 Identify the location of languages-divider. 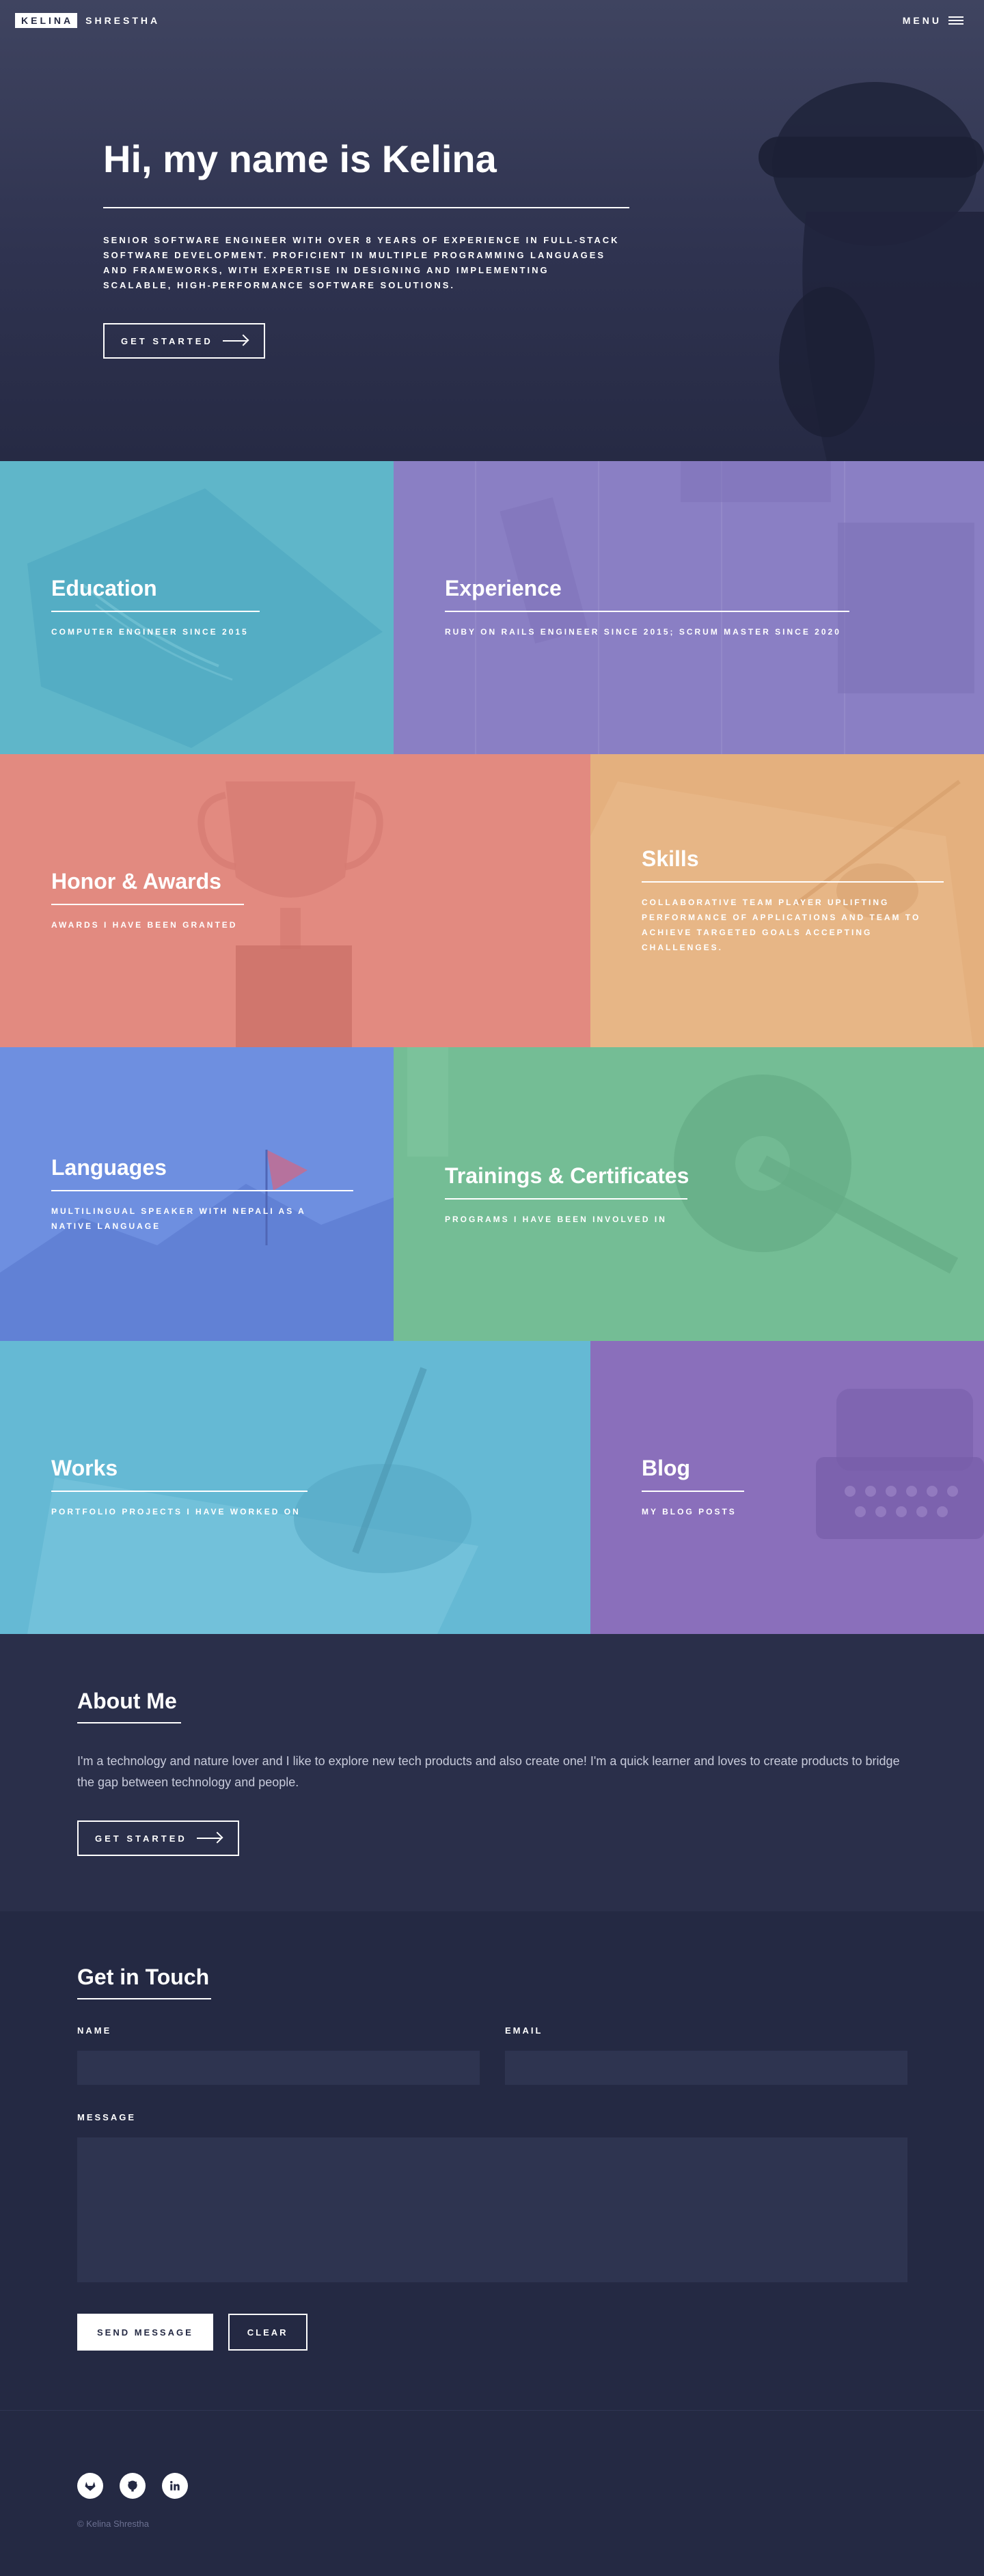
(202, 1190).